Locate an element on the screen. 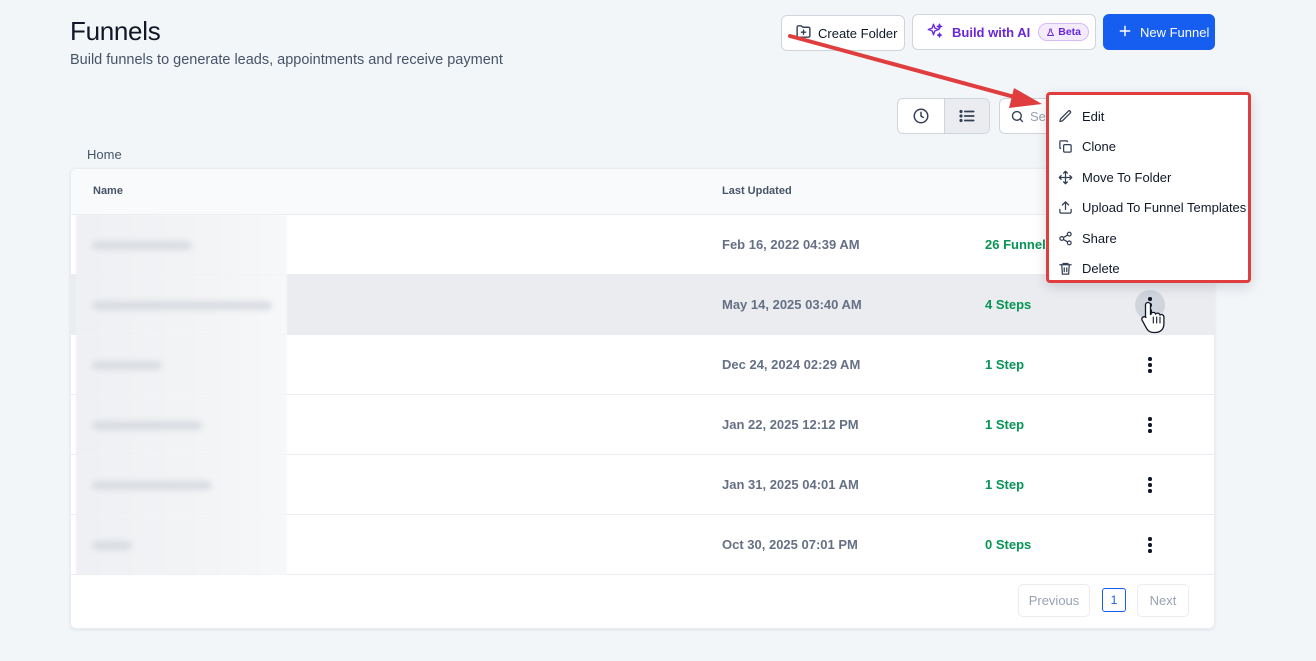 The width and height of the screenshot is (1316, 661). table-row: May 14, 2025 03:40 AM 4 Steps is located at coordinates (642, 305).